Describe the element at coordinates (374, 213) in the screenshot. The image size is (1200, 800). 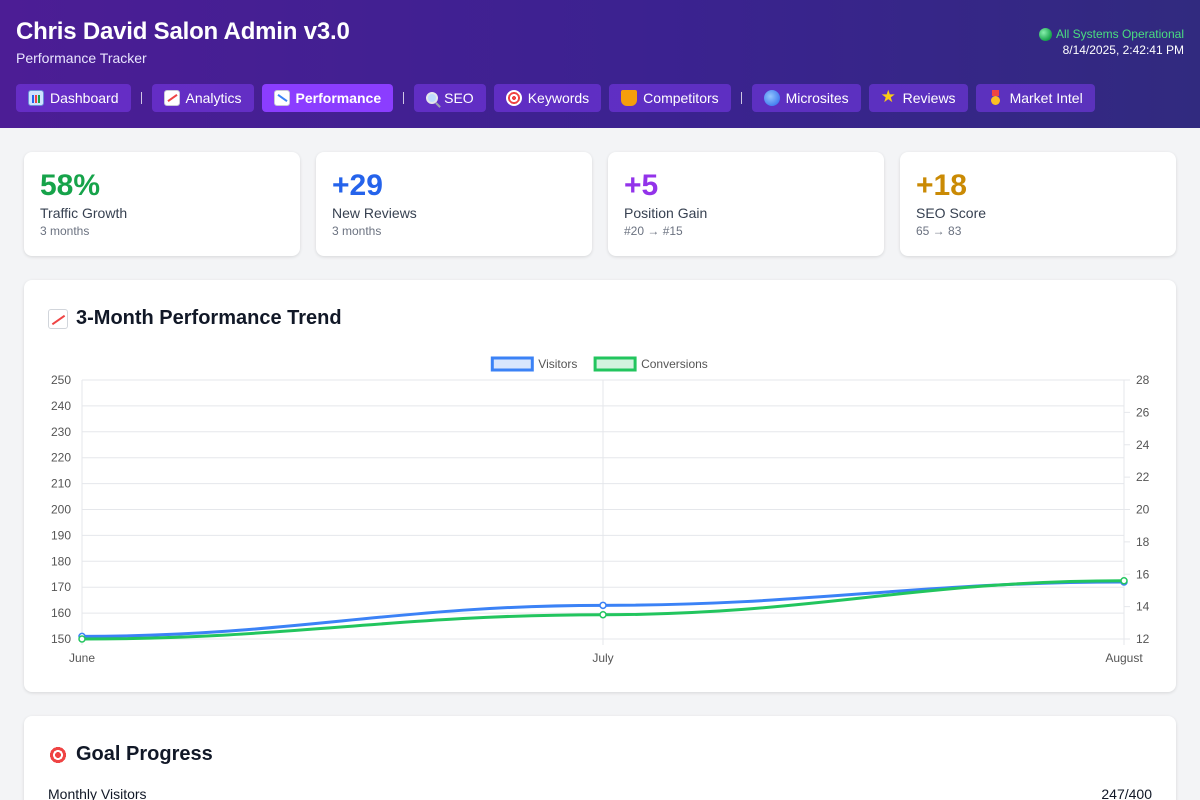
I see `stat-label: New Reviews` at that location.